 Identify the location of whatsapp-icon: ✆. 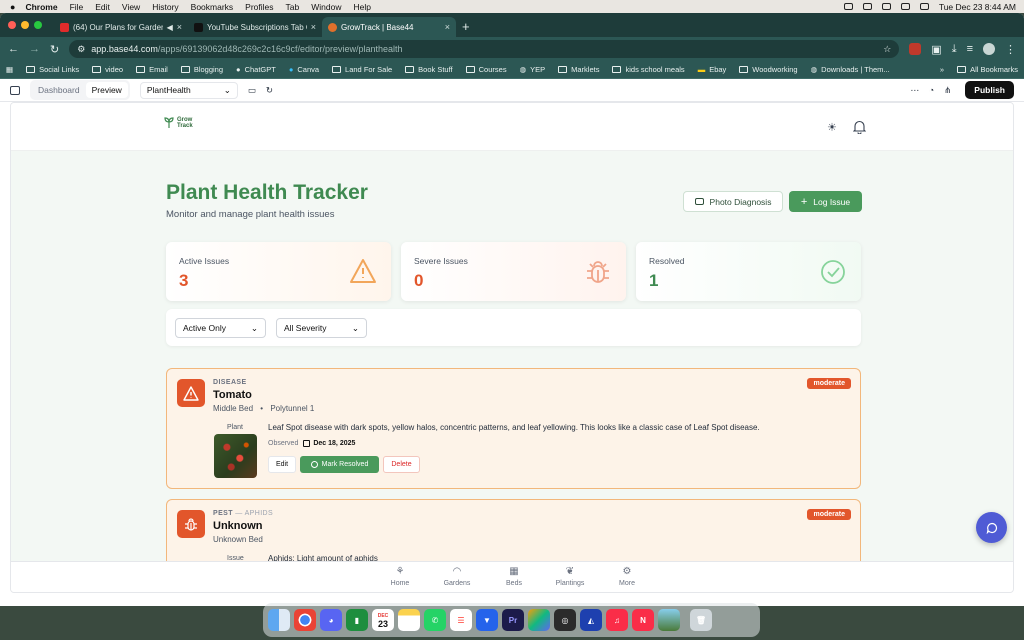
(435, 620).